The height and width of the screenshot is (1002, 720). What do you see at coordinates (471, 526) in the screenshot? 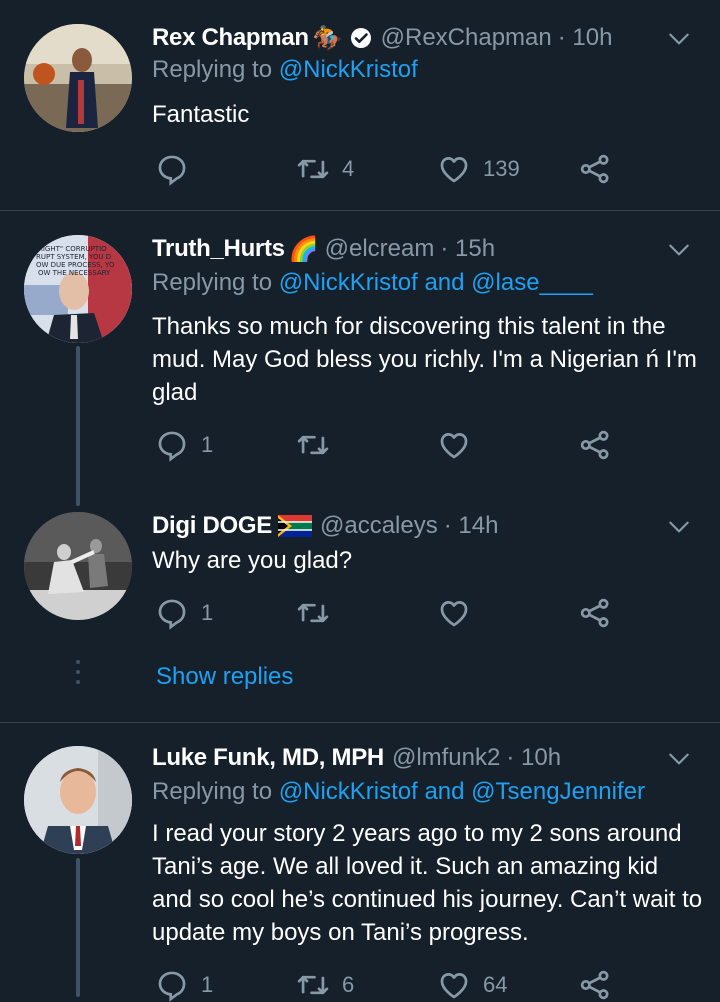
I see `timestamp: · 14h` at bounding box center [471, 526].